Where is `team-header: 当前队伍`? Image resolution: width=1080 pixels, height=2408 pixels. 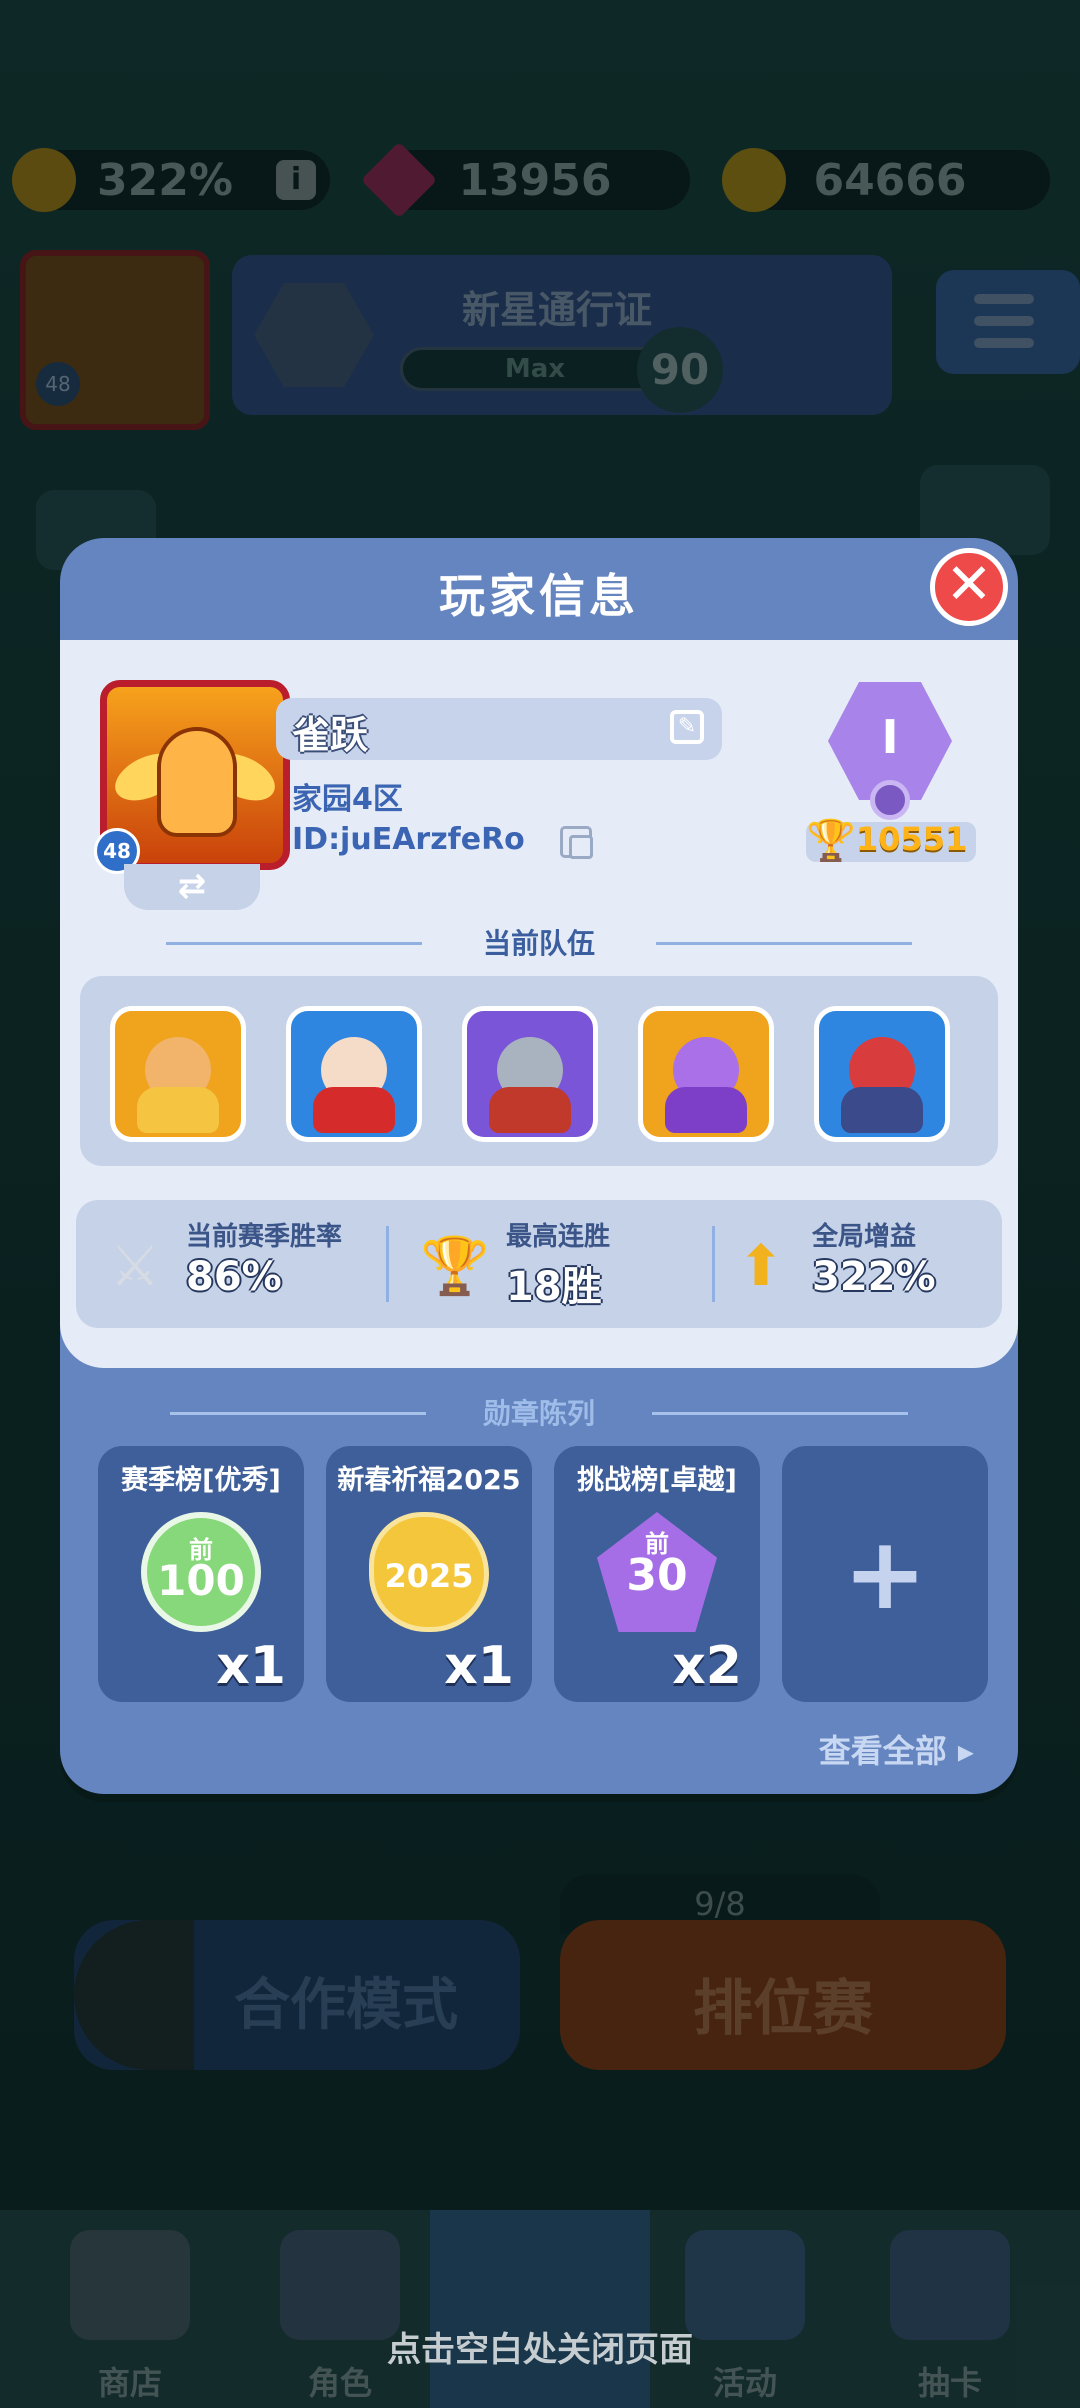 team-header: 当前队伍 is located at coordinates (539, 942).